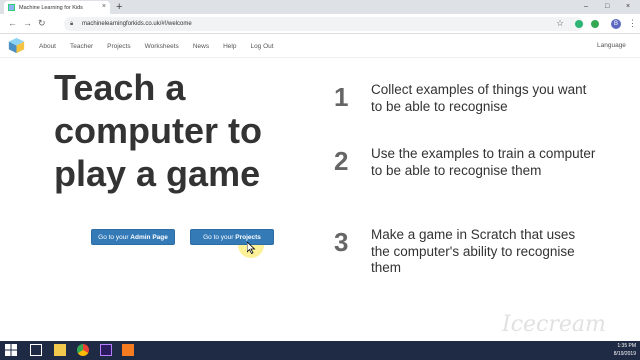  What do you see at coordinates (47, 46) in the screenshot?
I see `nav-about: About` at bounding box center [47, 46].